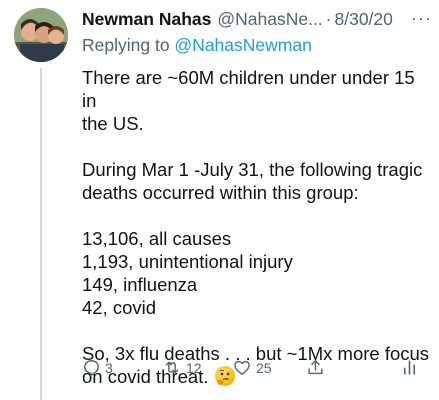  Describe the element at coordinates (157, 238) in the screenshot. I see `tweet-line: 13,106, all causes` at that location.